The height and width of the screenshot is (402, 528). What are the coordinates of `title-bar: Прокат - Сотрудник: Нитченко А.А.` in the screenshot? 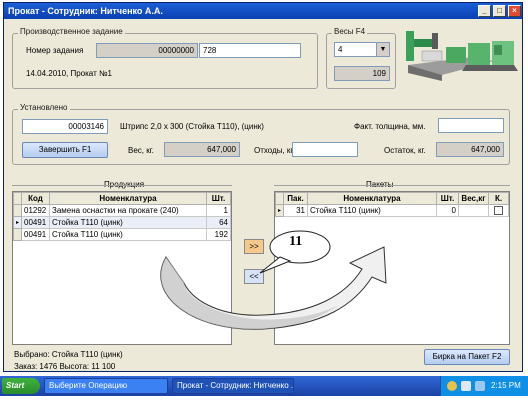 It's located at (263, 11).